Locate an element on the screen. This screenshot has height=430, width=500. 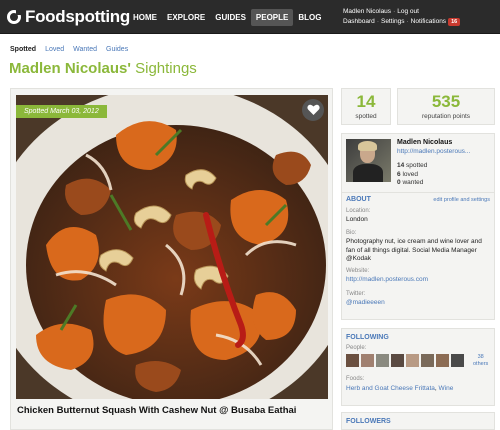
user-name-link: Madlen Nicolaus is located at coordinates (367, 11).